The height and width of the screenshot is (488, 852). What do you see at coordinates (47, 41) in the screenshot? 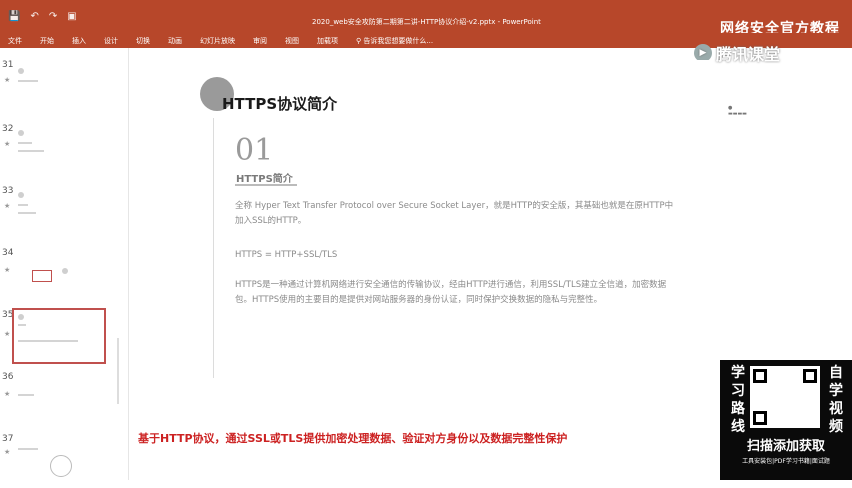
I see `tab-home: 开始` at bounding box center [47, 41].